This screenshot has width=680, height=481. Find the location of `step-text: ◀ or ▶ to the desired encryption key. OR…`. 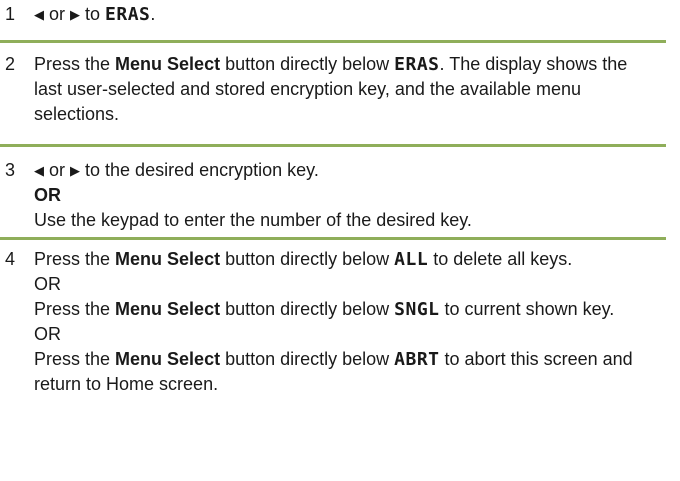

step-text: ◀ or ▶ to the desired encryption key. OR… is located at coordinates (253, 195).